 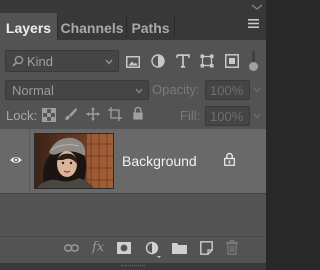 I want to click on lock-all-icon, so click(x=138, y=113).